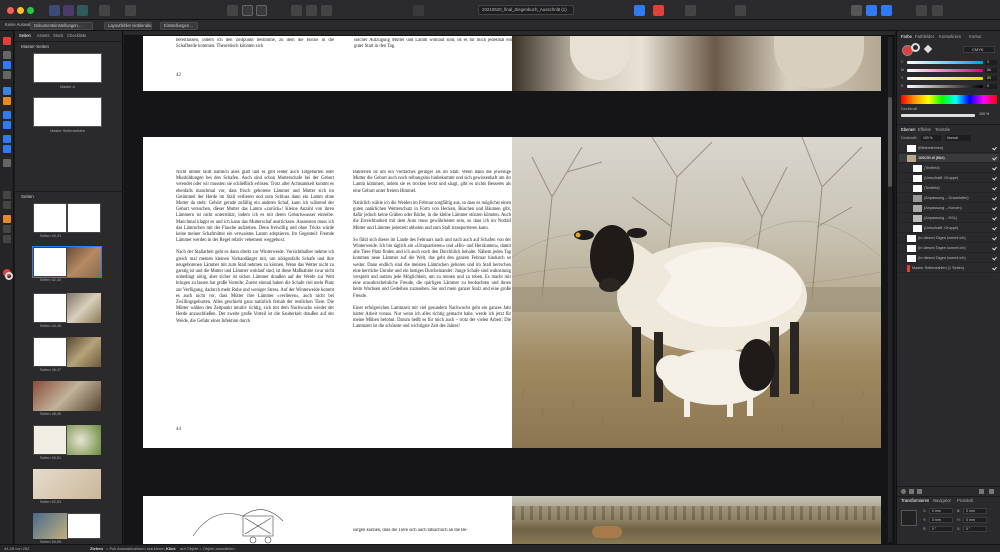  I want to click on stroke-color-icon, so click(9, 276).